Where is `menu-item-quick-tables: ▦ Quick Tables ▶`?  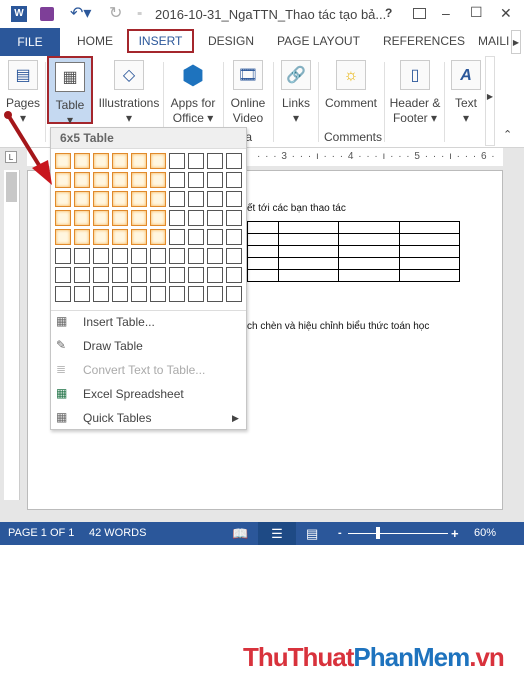
menu-item-quick-tables: ▦ Quick Tables ▶ is located at coordinates (148, 418).